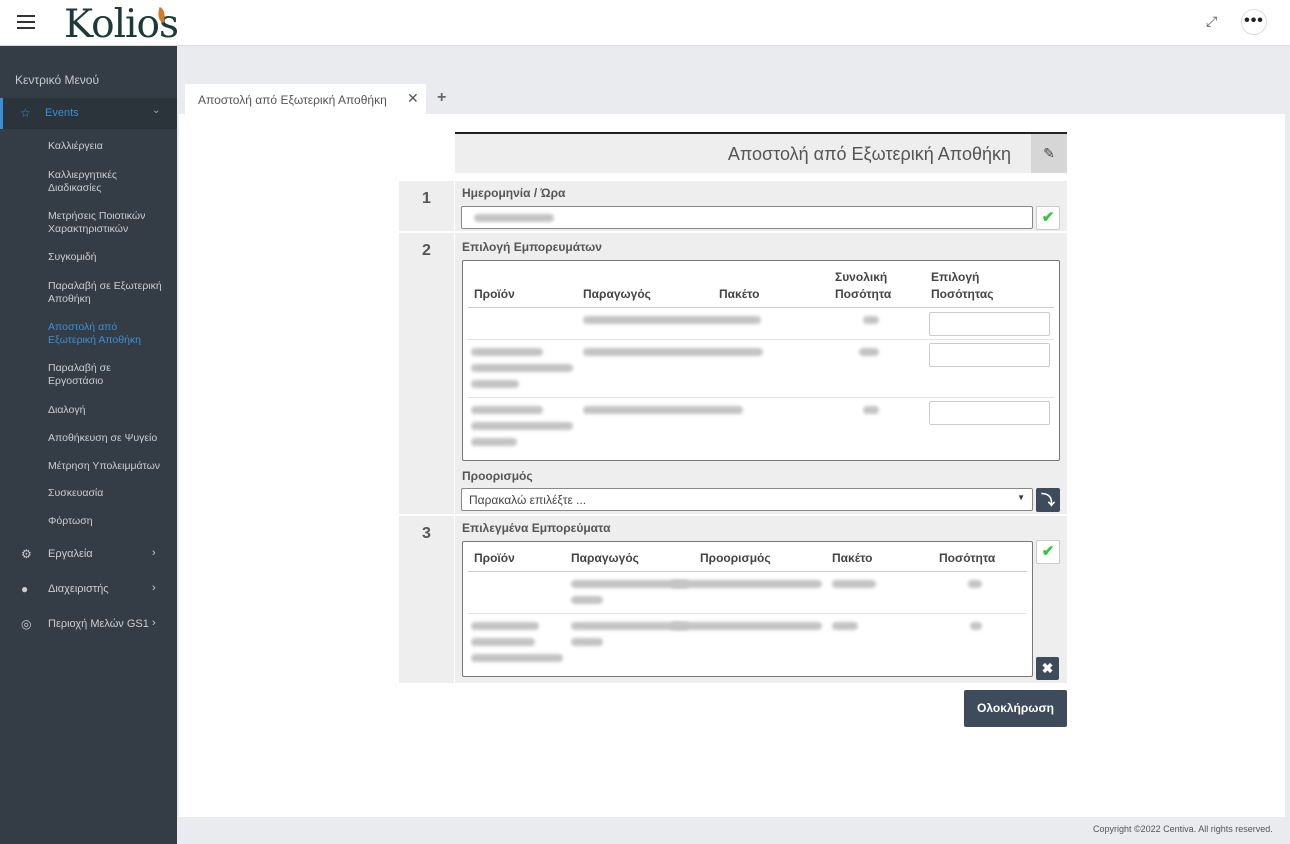 The image size is (1290, 844). I want to click on sidebar-subitem: Παραλαβή σε Εργοστάσιο, so click(108, 375).